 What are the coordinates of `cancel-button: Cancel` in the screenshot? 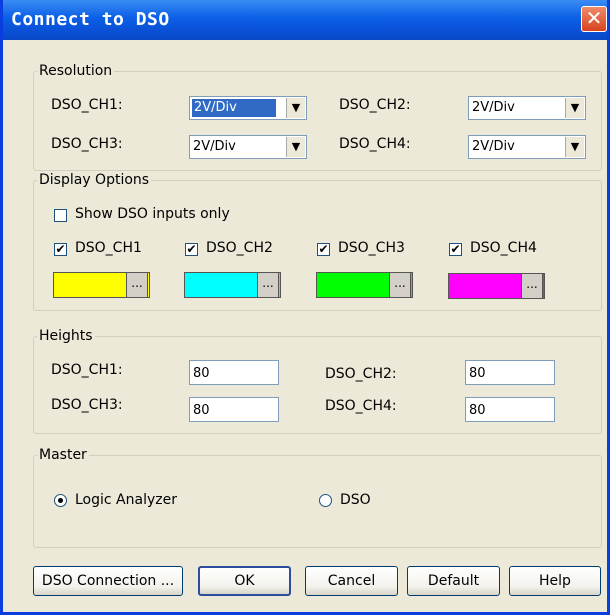 It's located at (351, 581).